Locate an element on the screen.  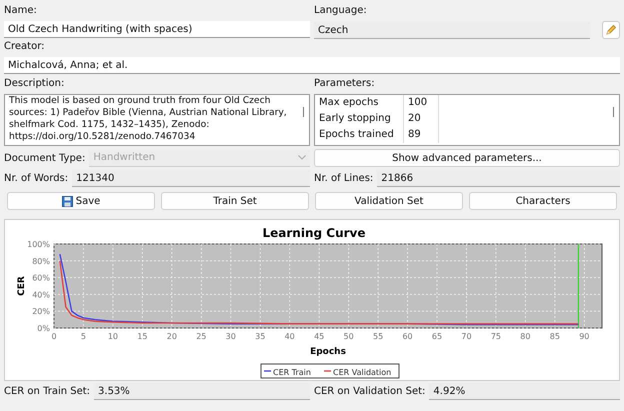
name-field: Old Czech Handwriting (with spaces) is located at coordinates (157, 29).